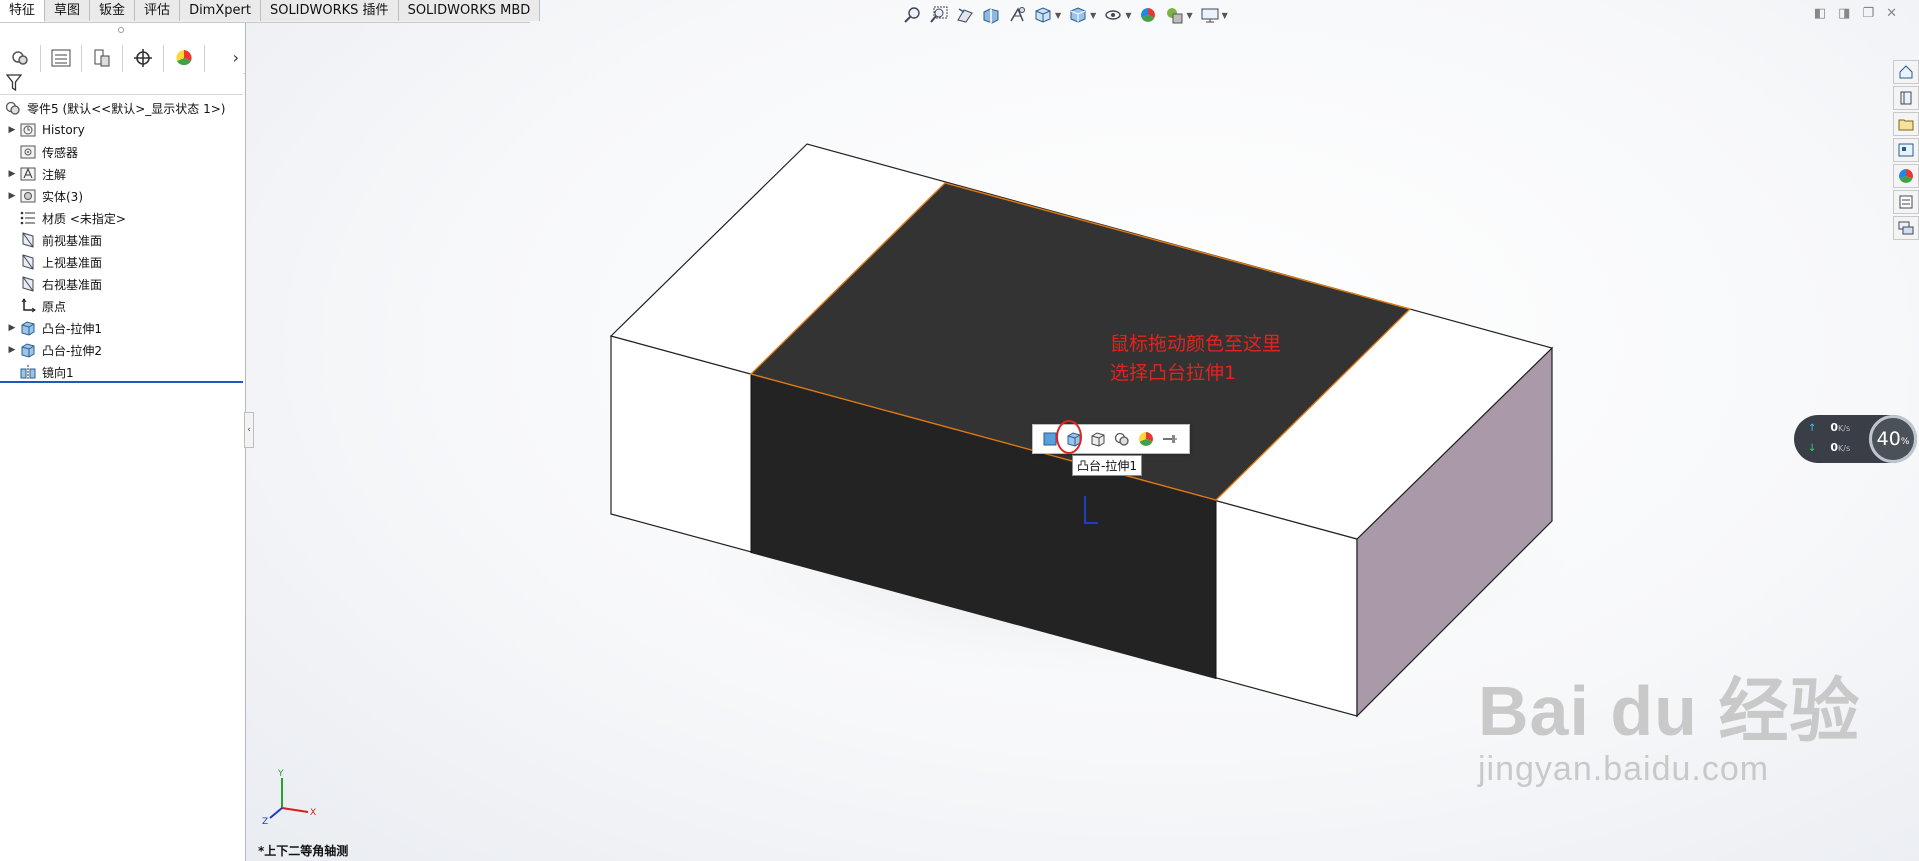 Image resolution: width=1919 pixels, height=861 pixels. Describe the element at coordinates (121, 30) in the screenshot. I see `panel-splitter-grip` at that location.